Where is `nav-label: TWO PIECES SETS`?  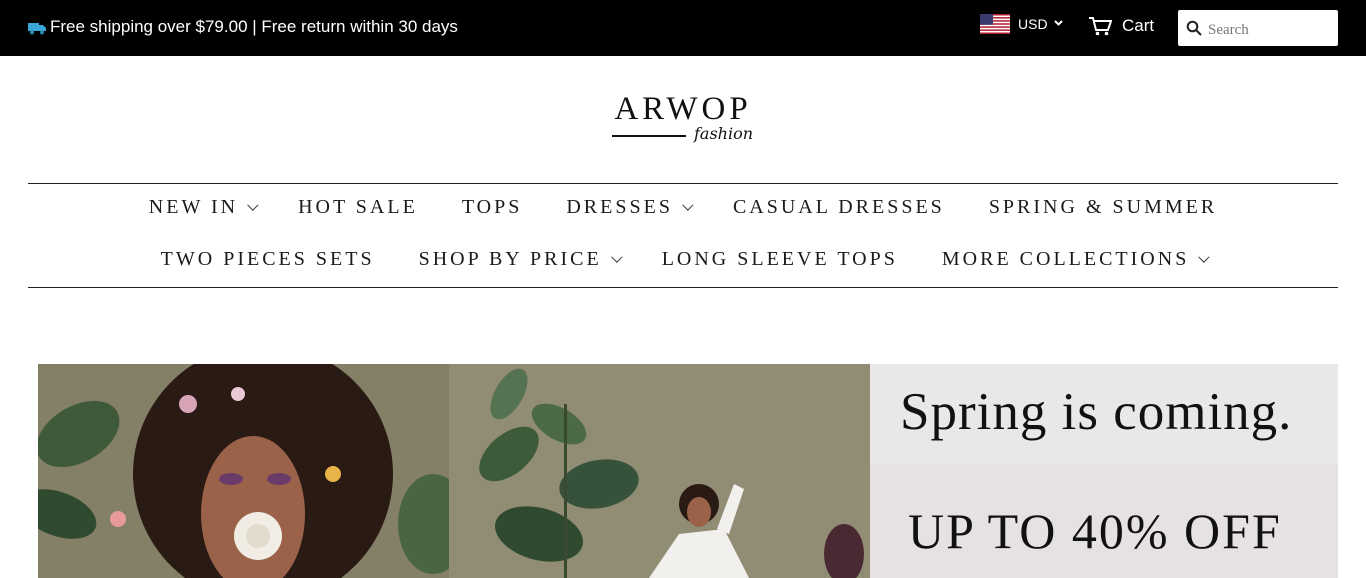
nav-label: TWO PIECES SETS is located at coordinates (267, 259).